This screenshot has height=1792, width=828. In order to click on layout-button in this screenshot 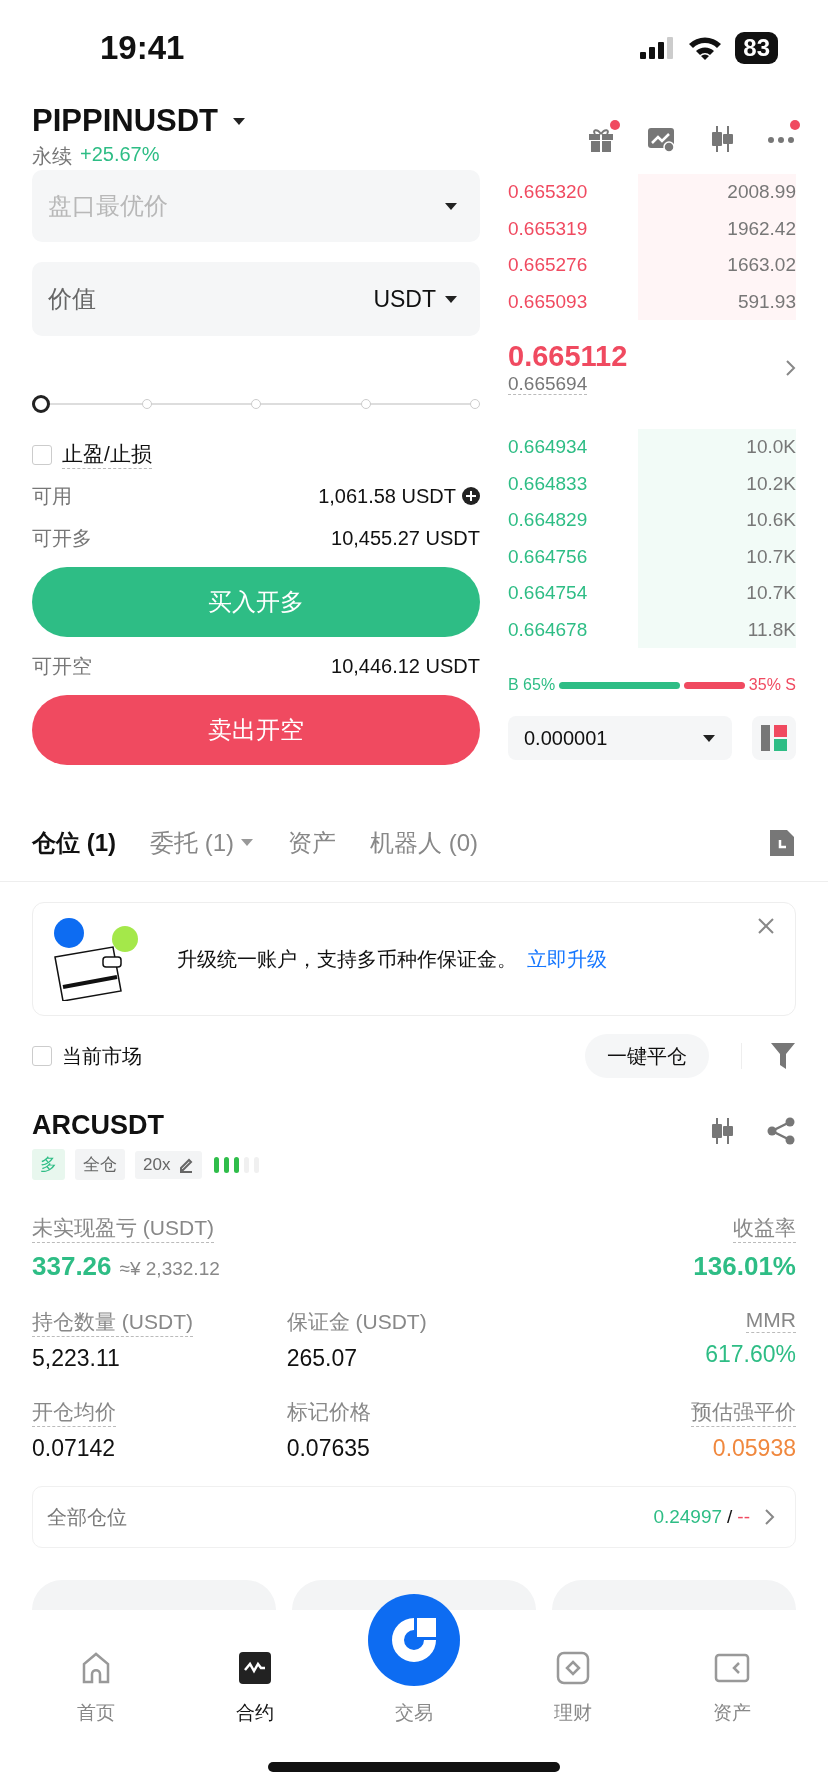, I will do `click(774, 738)`.